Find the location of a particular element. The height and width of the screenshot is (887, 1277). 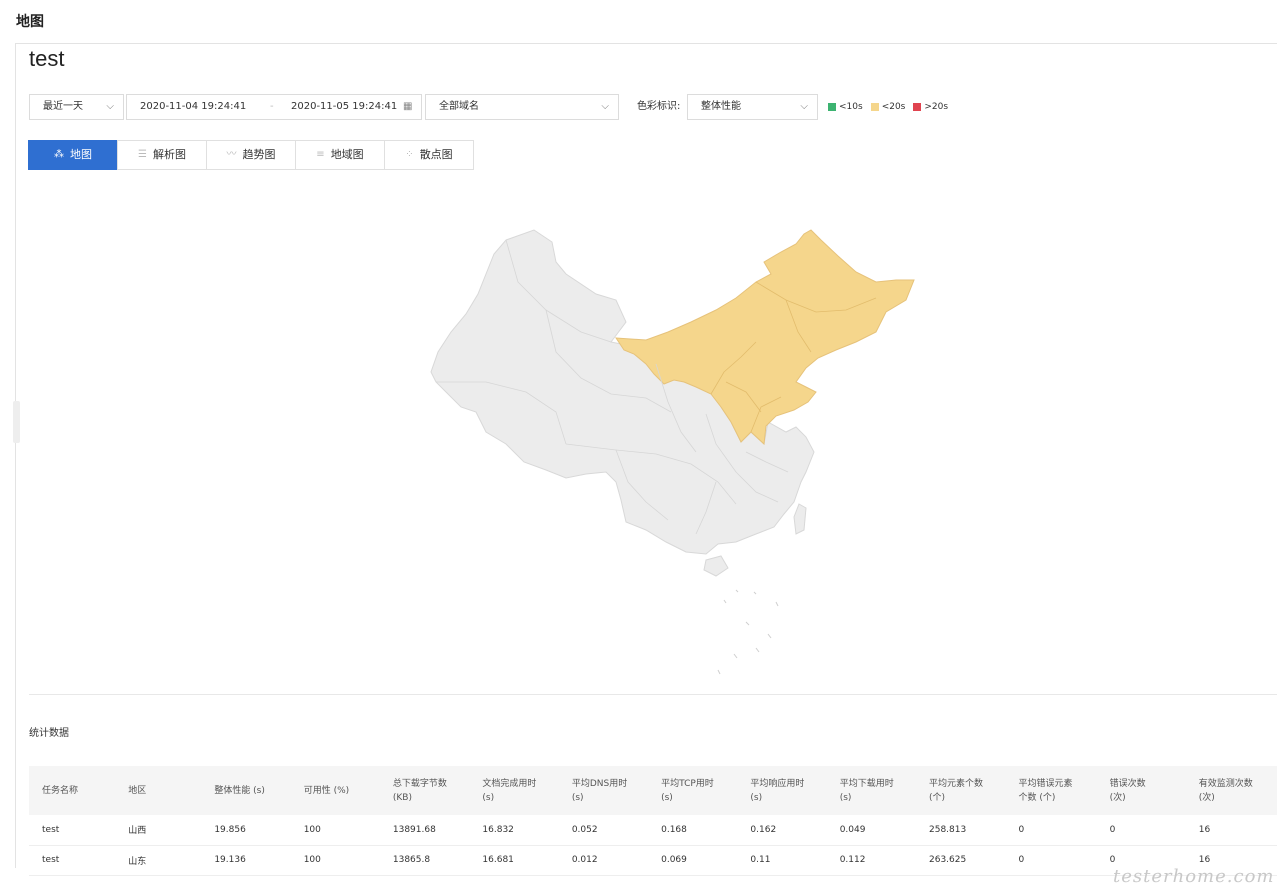

table-cell: 0.049 is located at coordinates (871, 830).